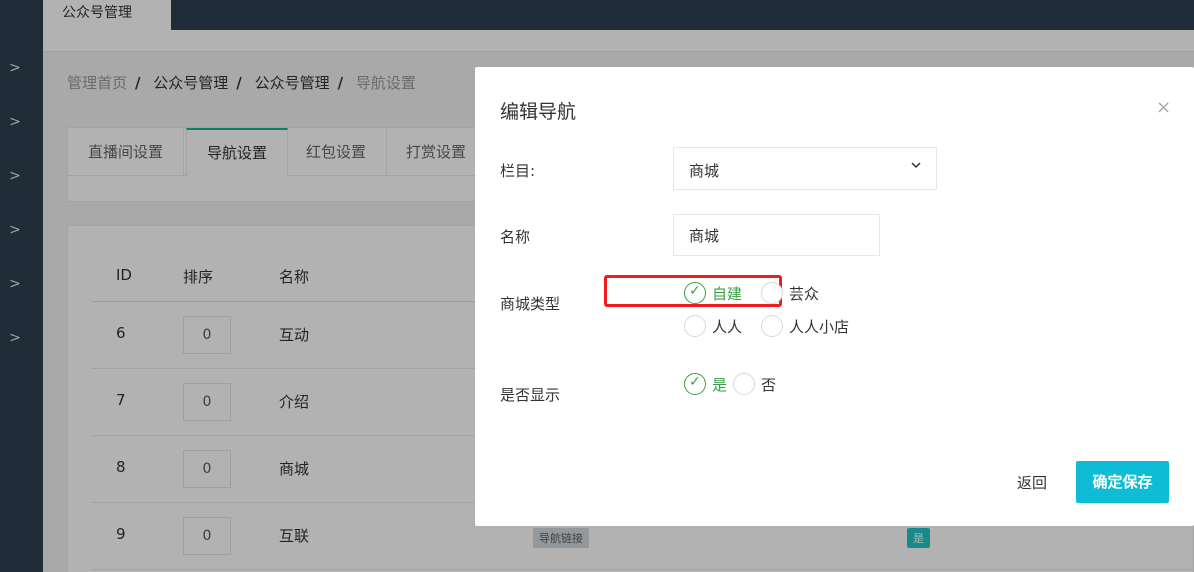  I want to click on radio-shop-type-renren-store: 人人小店, so click(805, 326).